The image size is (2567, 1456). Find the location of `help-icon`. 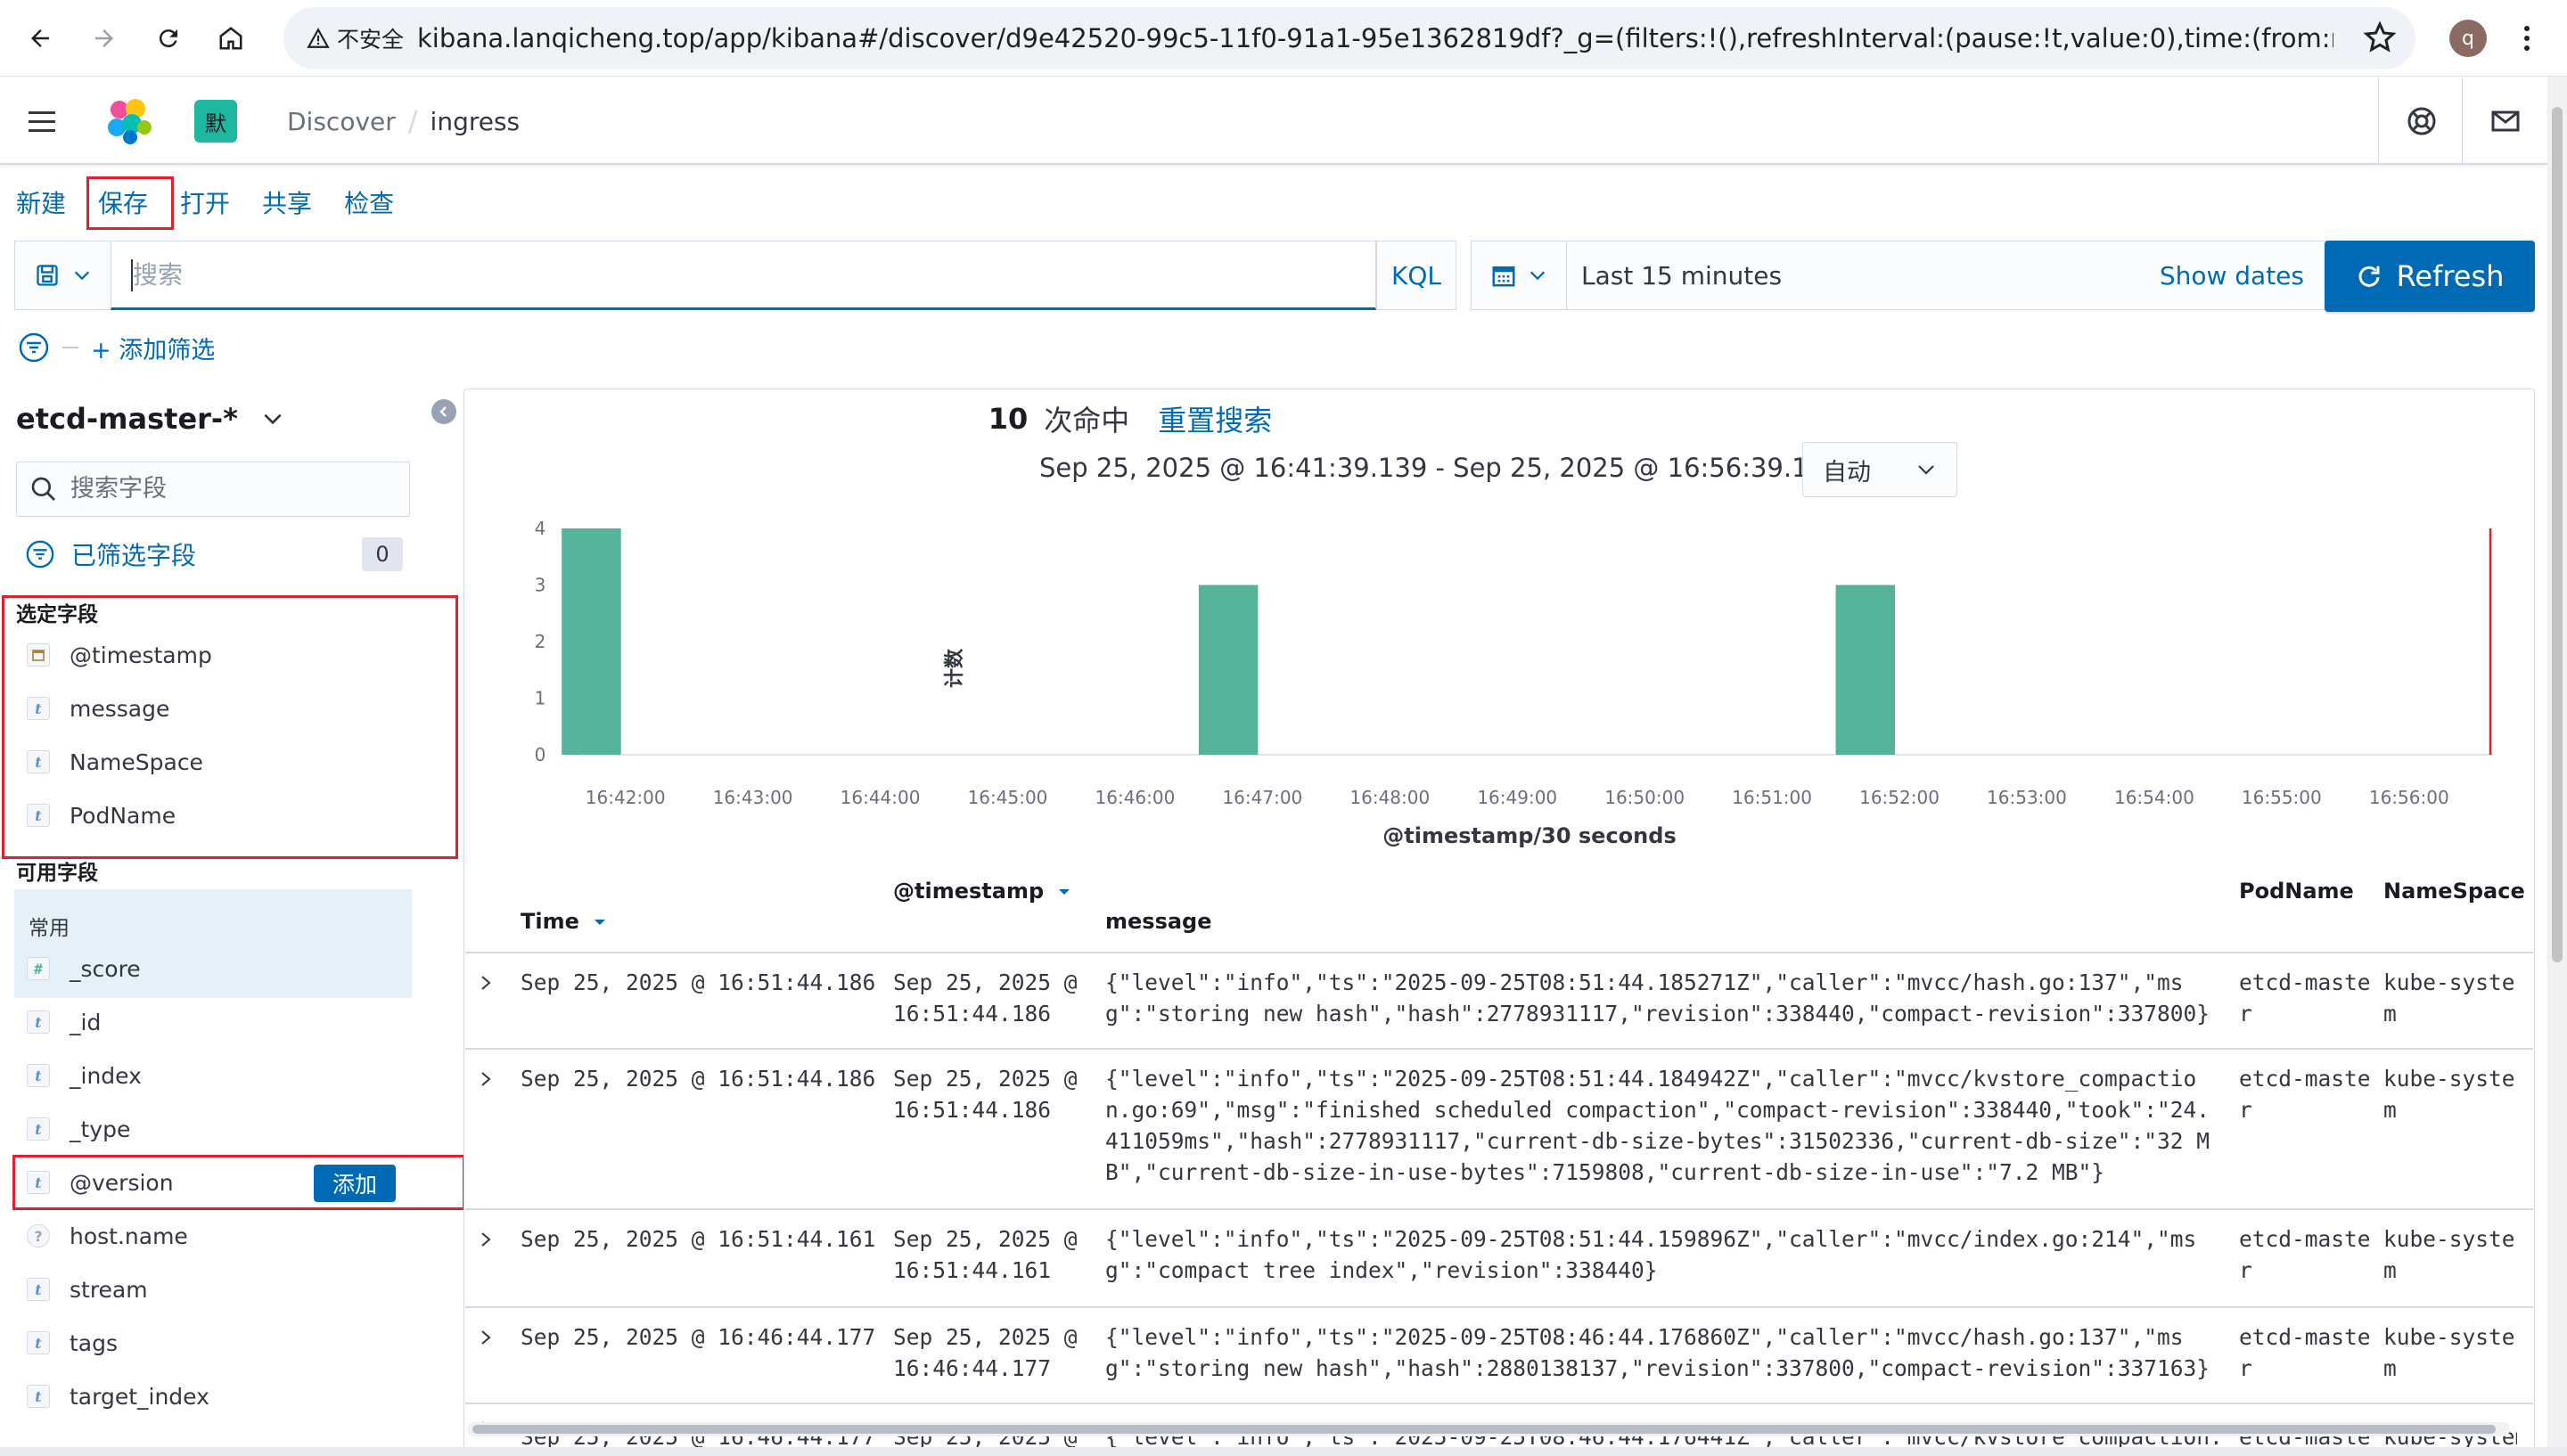

help-icon is located at coordinates (2421, 121).